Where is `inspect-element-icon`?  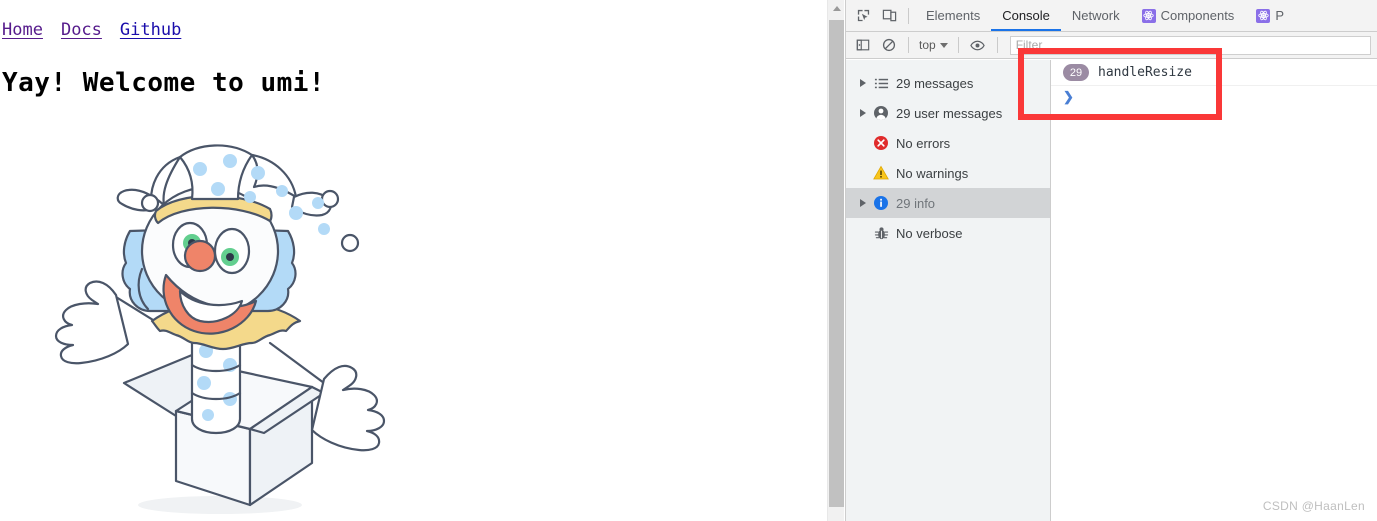 inspect-element-icon is located at coordinates (863, 16).